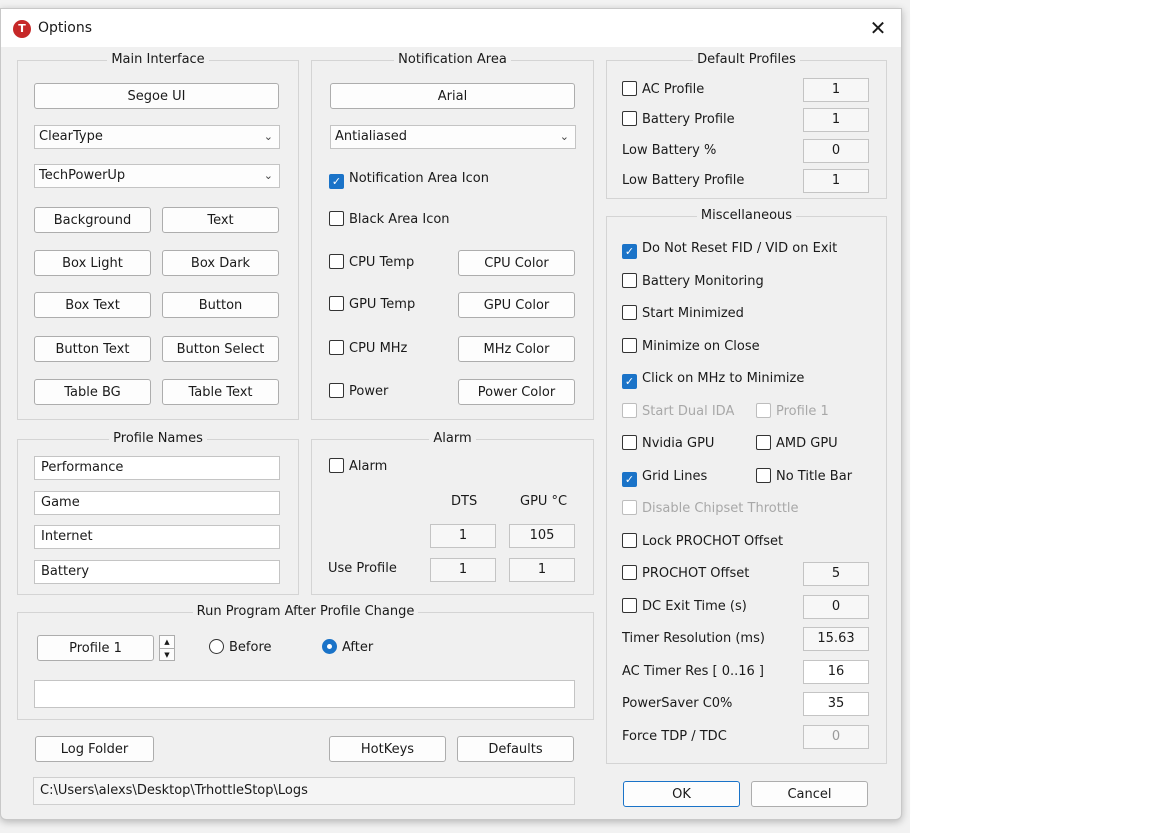 Image resolution: width=1152 pixels, height=833 pixels. What do you see at coordinates (220, 220) in the screenshot?
I see `text-color-button: Text` at bounding box center [220, 220].